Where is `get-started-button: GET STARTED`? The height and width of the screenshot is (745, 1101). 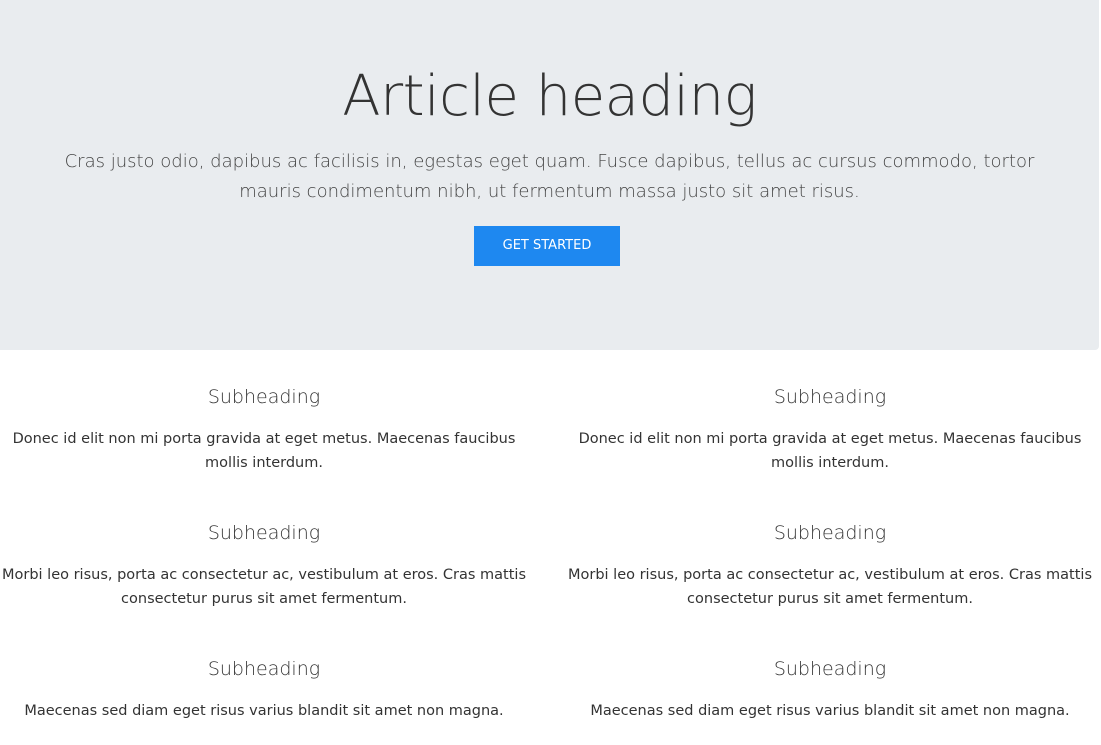
get-started-button: GET STARTED is located at coordinates (547, 246).